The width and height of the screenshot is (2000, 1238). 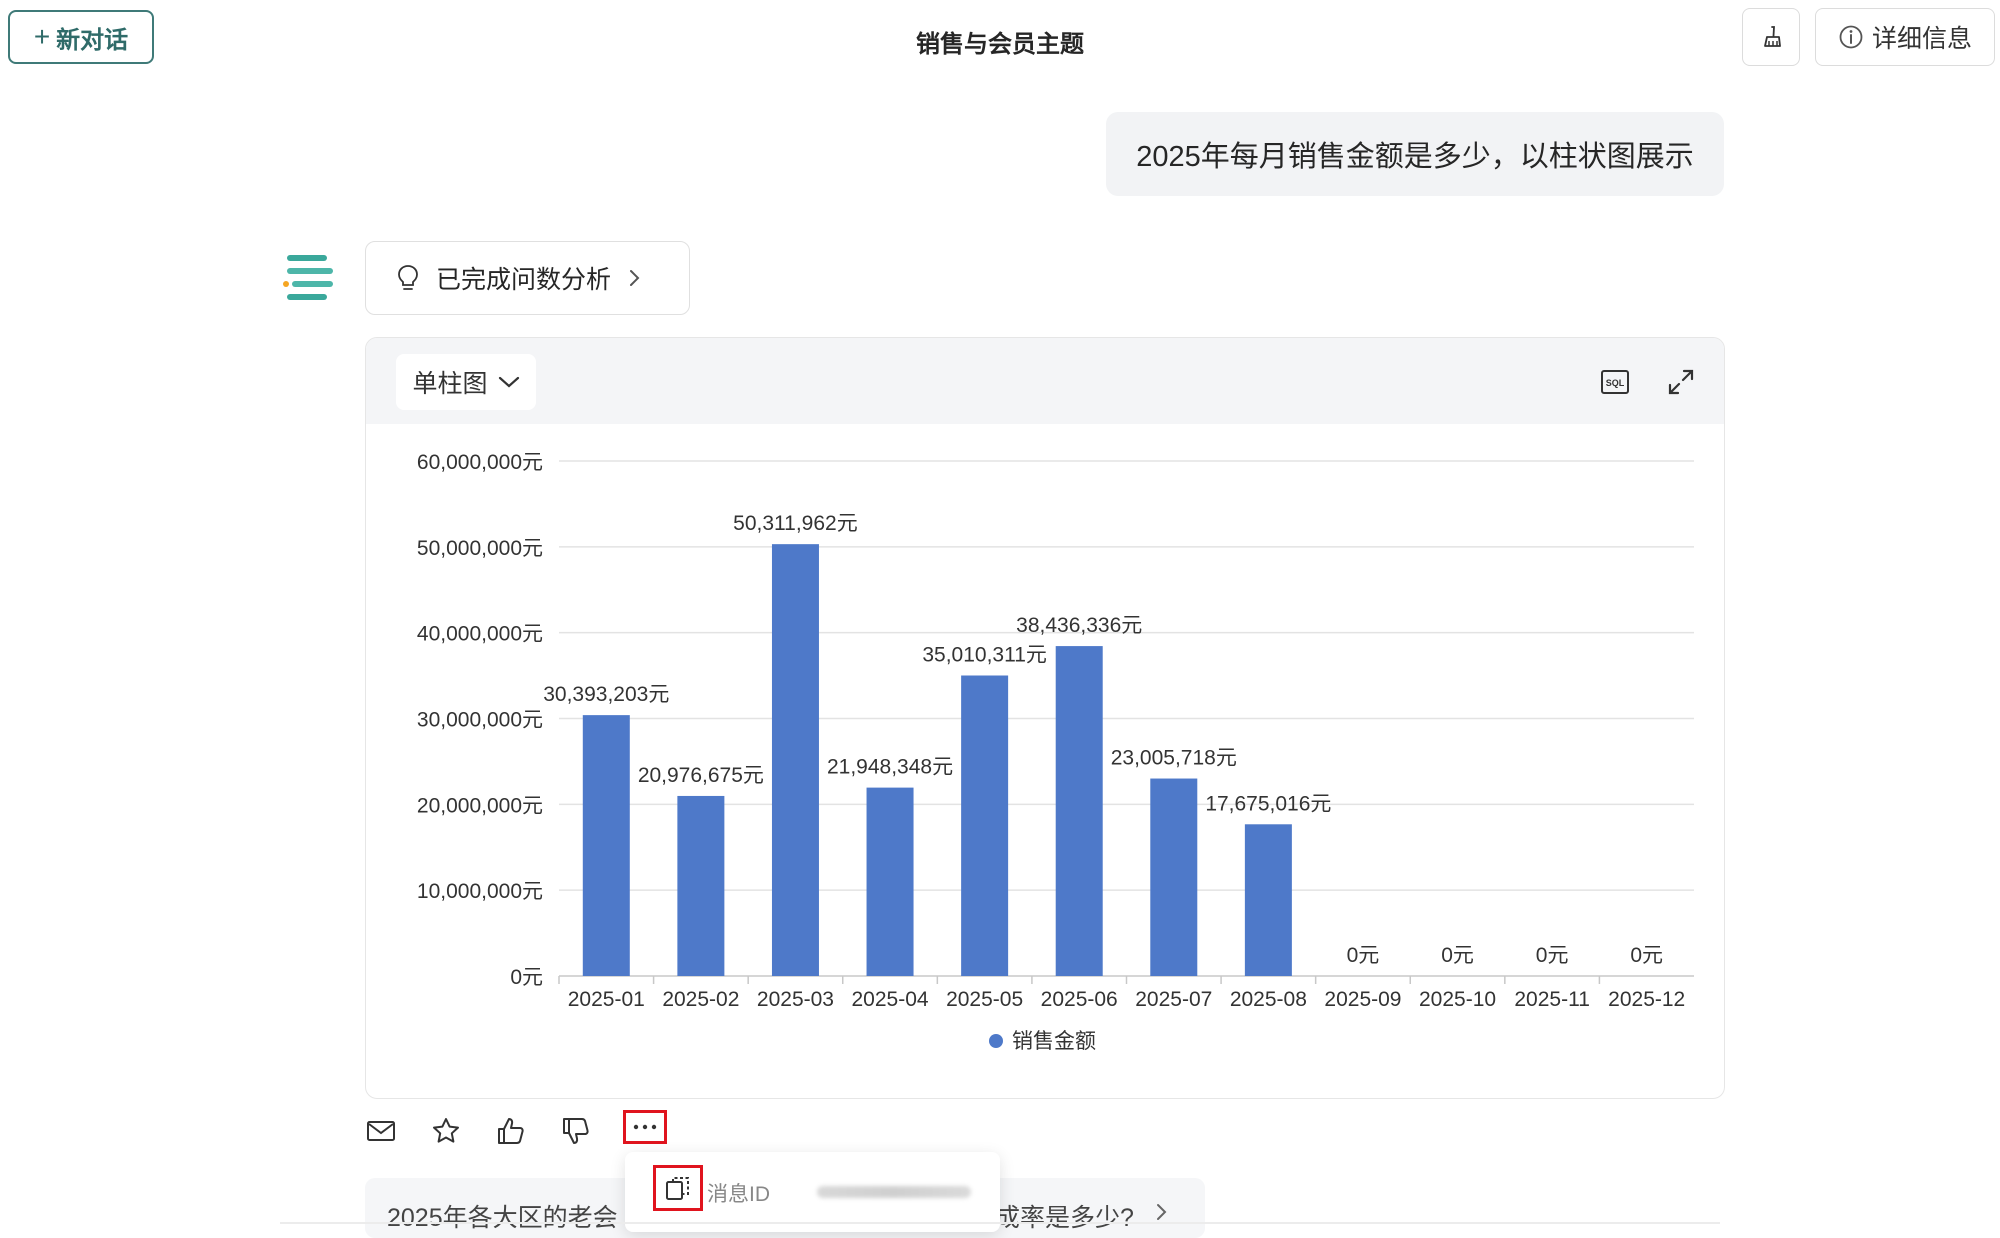 I want to click on y-tick-label: 10,000,000元, so click(x=480, y=891).